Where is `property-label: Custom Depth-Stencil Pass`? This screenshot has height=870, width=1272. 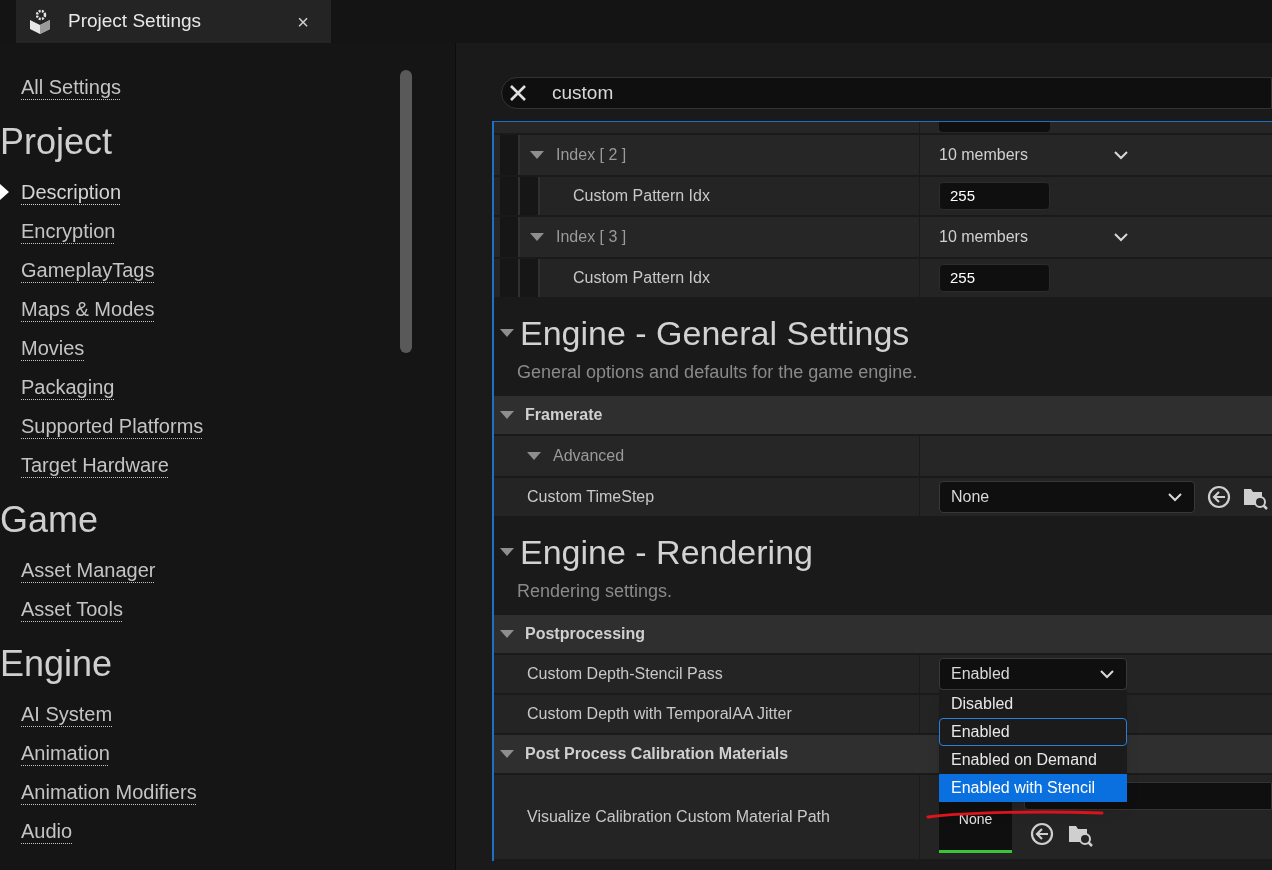 property-label: Custom Depth-Stencil Pass is located at coordinates (624, 674).